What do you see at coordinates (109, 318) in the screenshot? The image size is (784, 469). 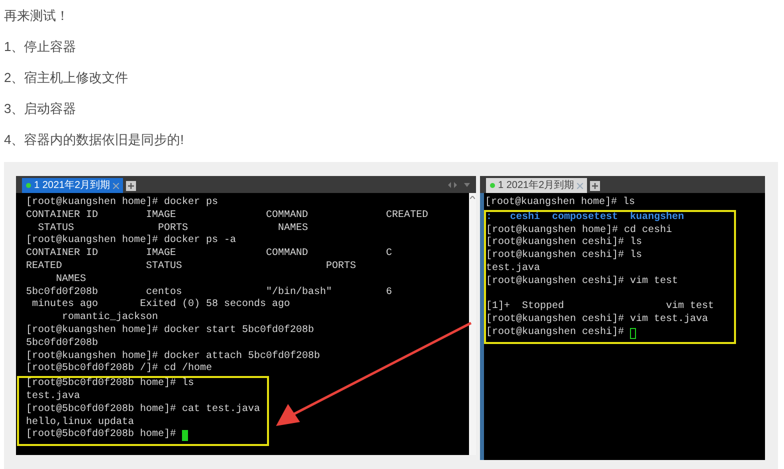 I see `terminal-line: romantic_jackson` at bounding box center [109, 318].